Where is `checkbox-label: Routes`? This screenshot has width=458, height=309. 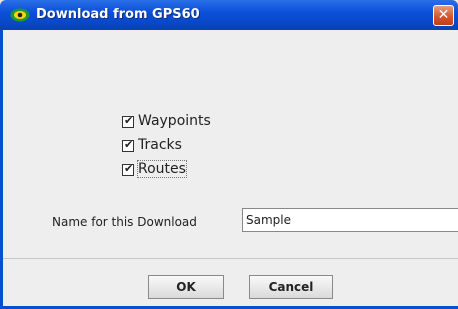
checkbox-label: Routes is located at coordinates (162, 169).